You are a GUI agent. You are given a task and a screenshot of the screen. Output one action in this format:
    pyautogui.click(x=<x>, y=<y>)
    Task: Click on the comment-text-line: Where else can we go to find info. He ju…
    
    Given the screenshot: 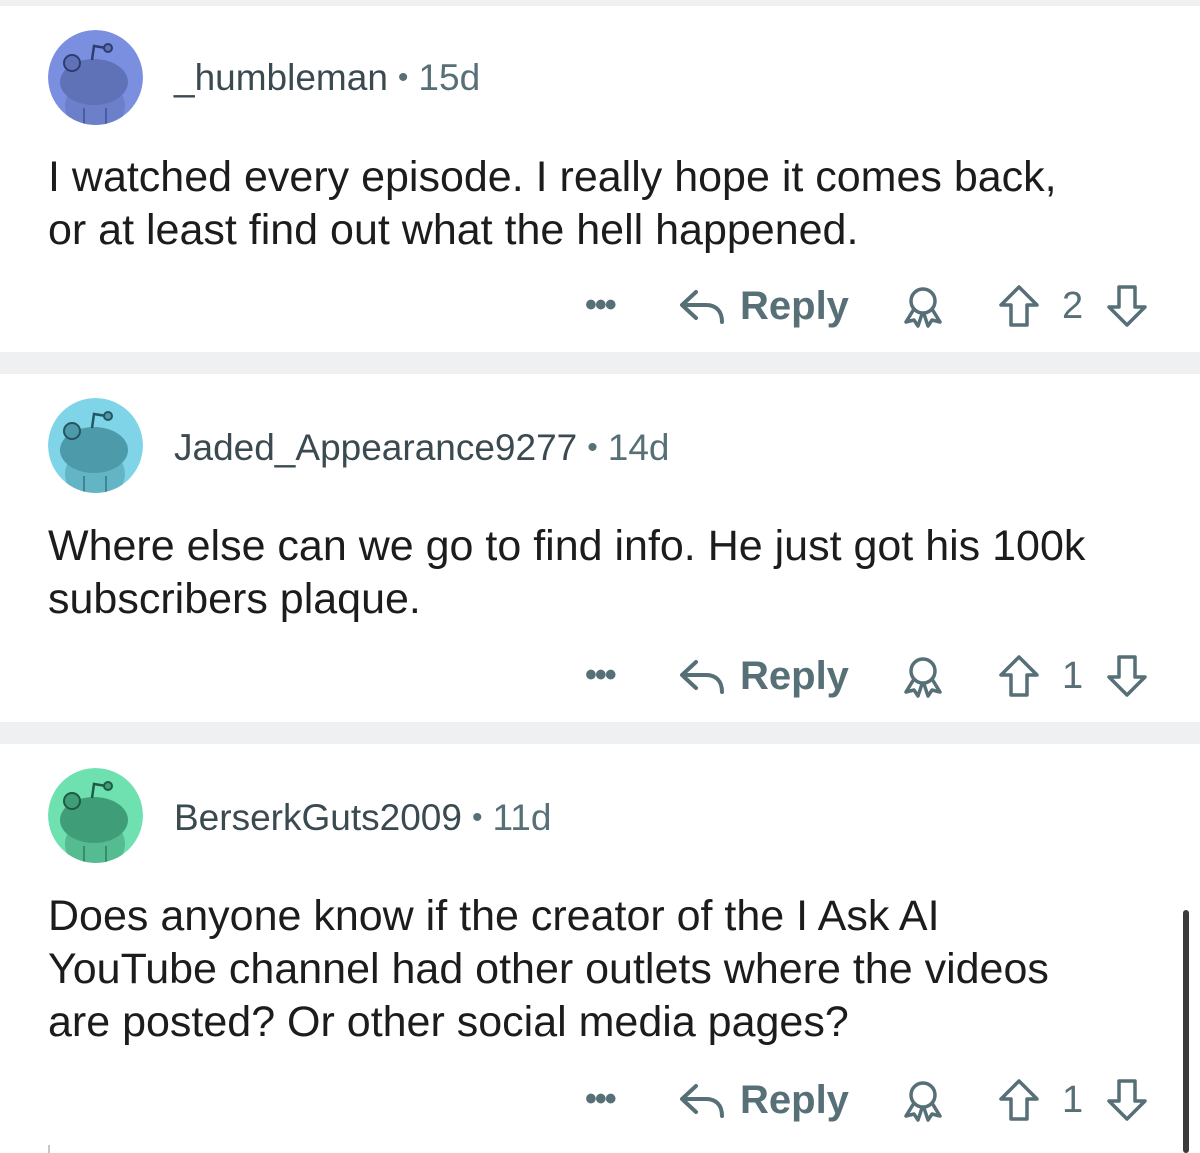 What is the action you would take?
    pyautogui.click(x=567, y=546)
    